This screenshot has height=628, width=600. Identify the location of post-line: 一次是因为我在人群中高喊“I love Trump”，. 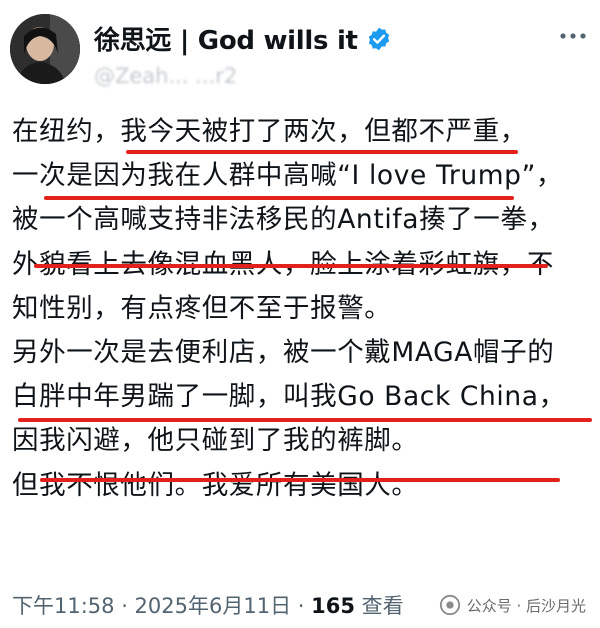
(288, 176).